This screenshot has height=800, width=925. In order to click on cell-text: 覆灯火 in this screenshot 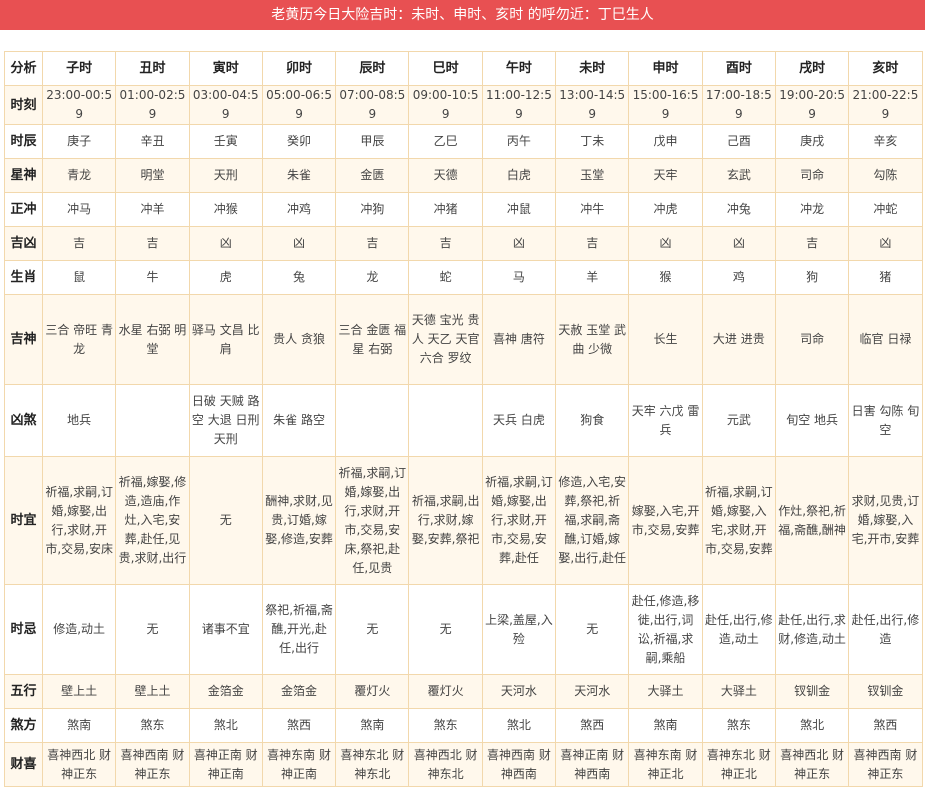, I will do `click(445, 691)`.